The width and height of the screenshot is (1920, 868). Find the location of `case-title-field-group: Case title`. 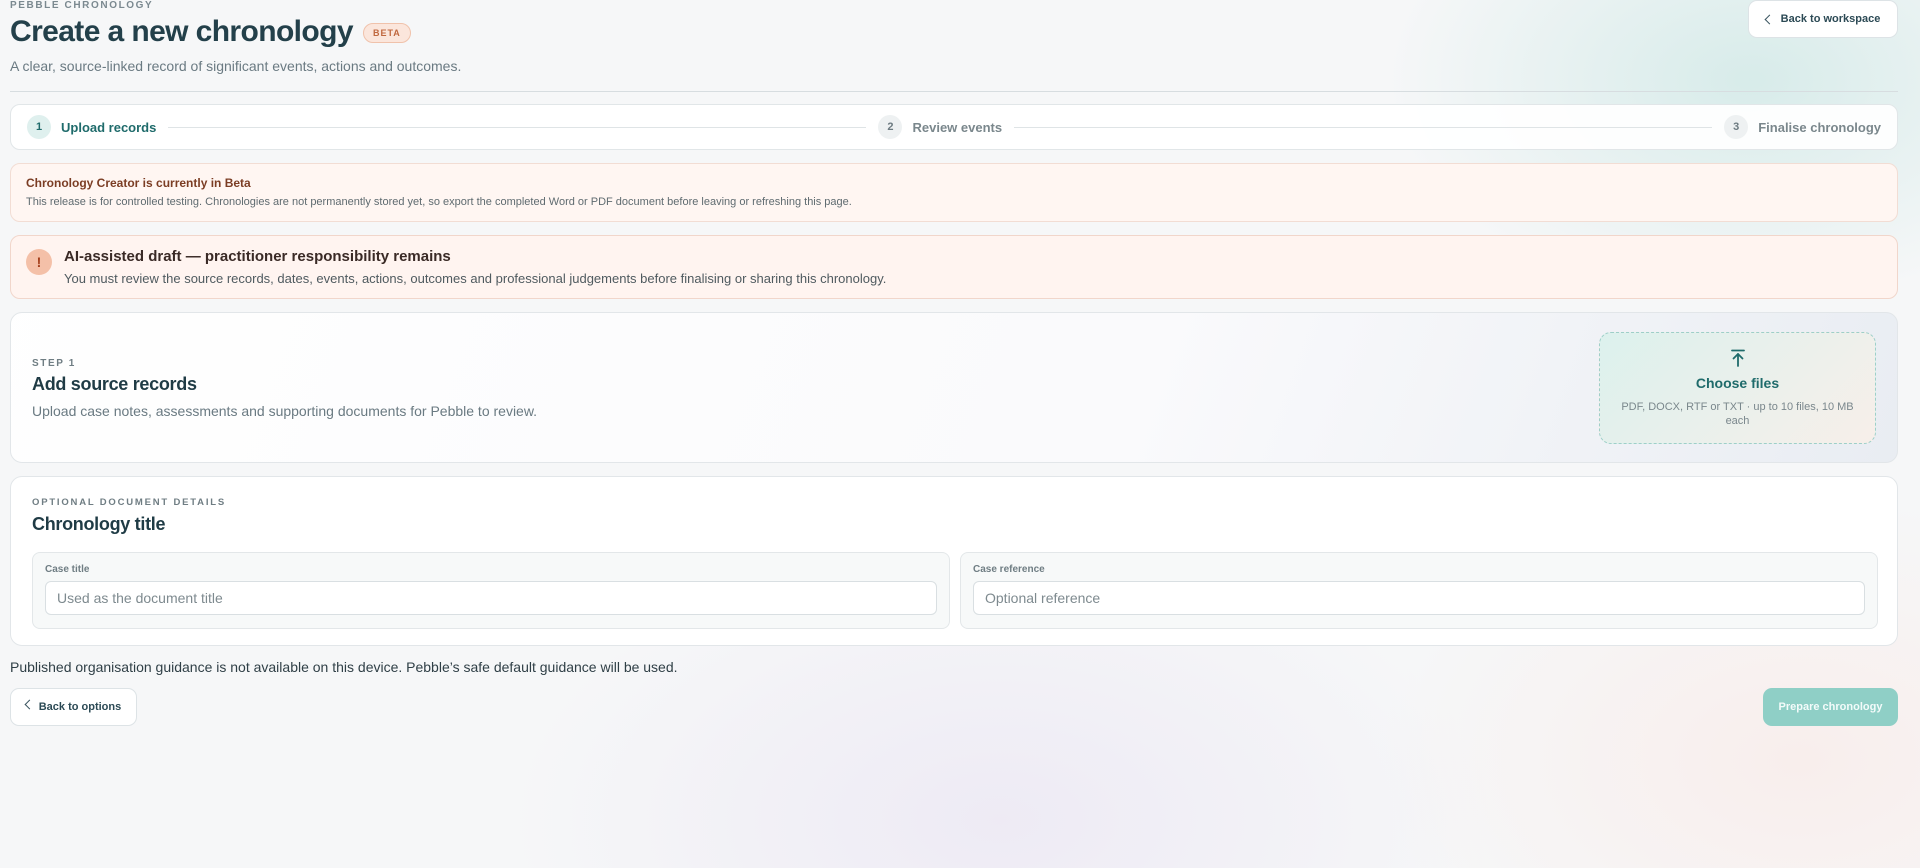

case-title-field-group: Case title is located at coordinates (491, 590).